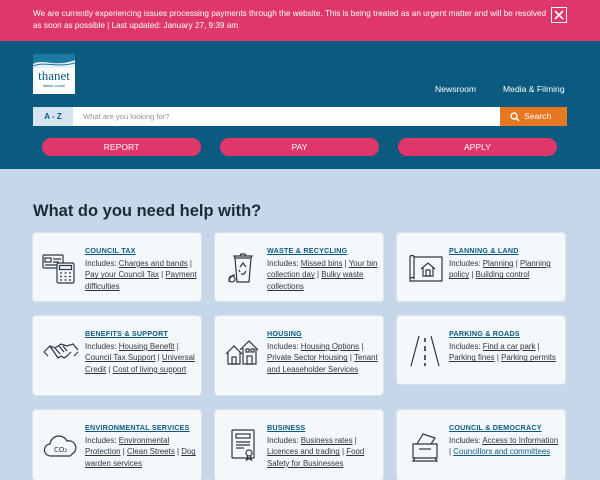  What do you see at coordinates (126, 334) in the screenshot?
I see `card-title: BENEFITS & SUPPORT` at bounding box center [126, 334].